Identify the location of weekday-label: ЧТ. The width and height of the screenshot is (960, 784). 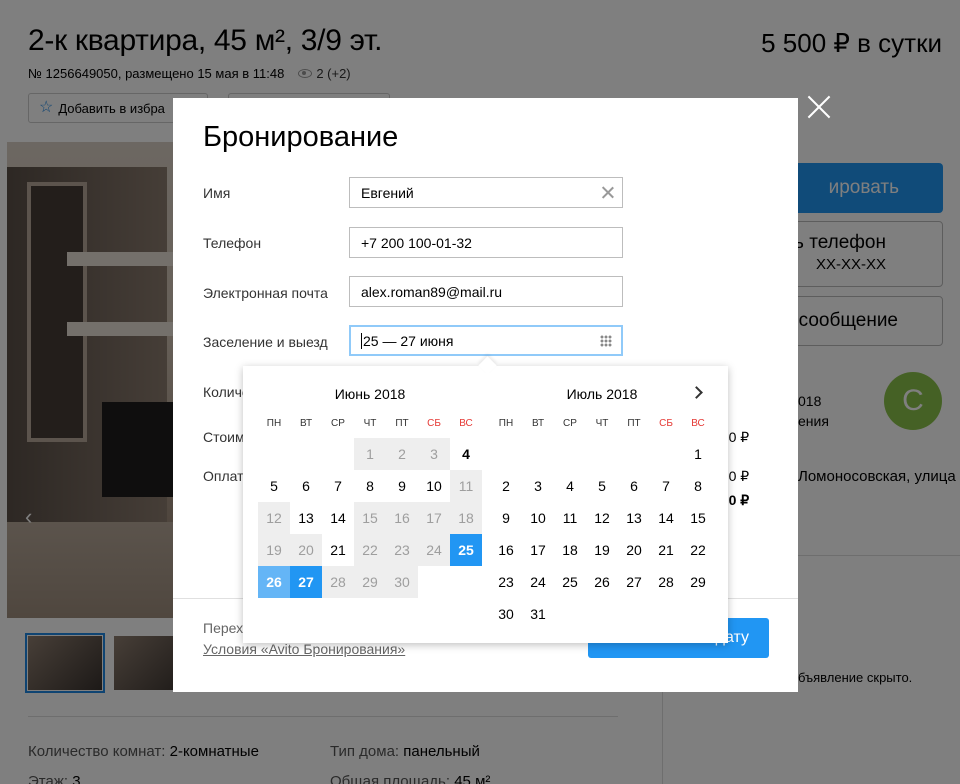
(602, 423).